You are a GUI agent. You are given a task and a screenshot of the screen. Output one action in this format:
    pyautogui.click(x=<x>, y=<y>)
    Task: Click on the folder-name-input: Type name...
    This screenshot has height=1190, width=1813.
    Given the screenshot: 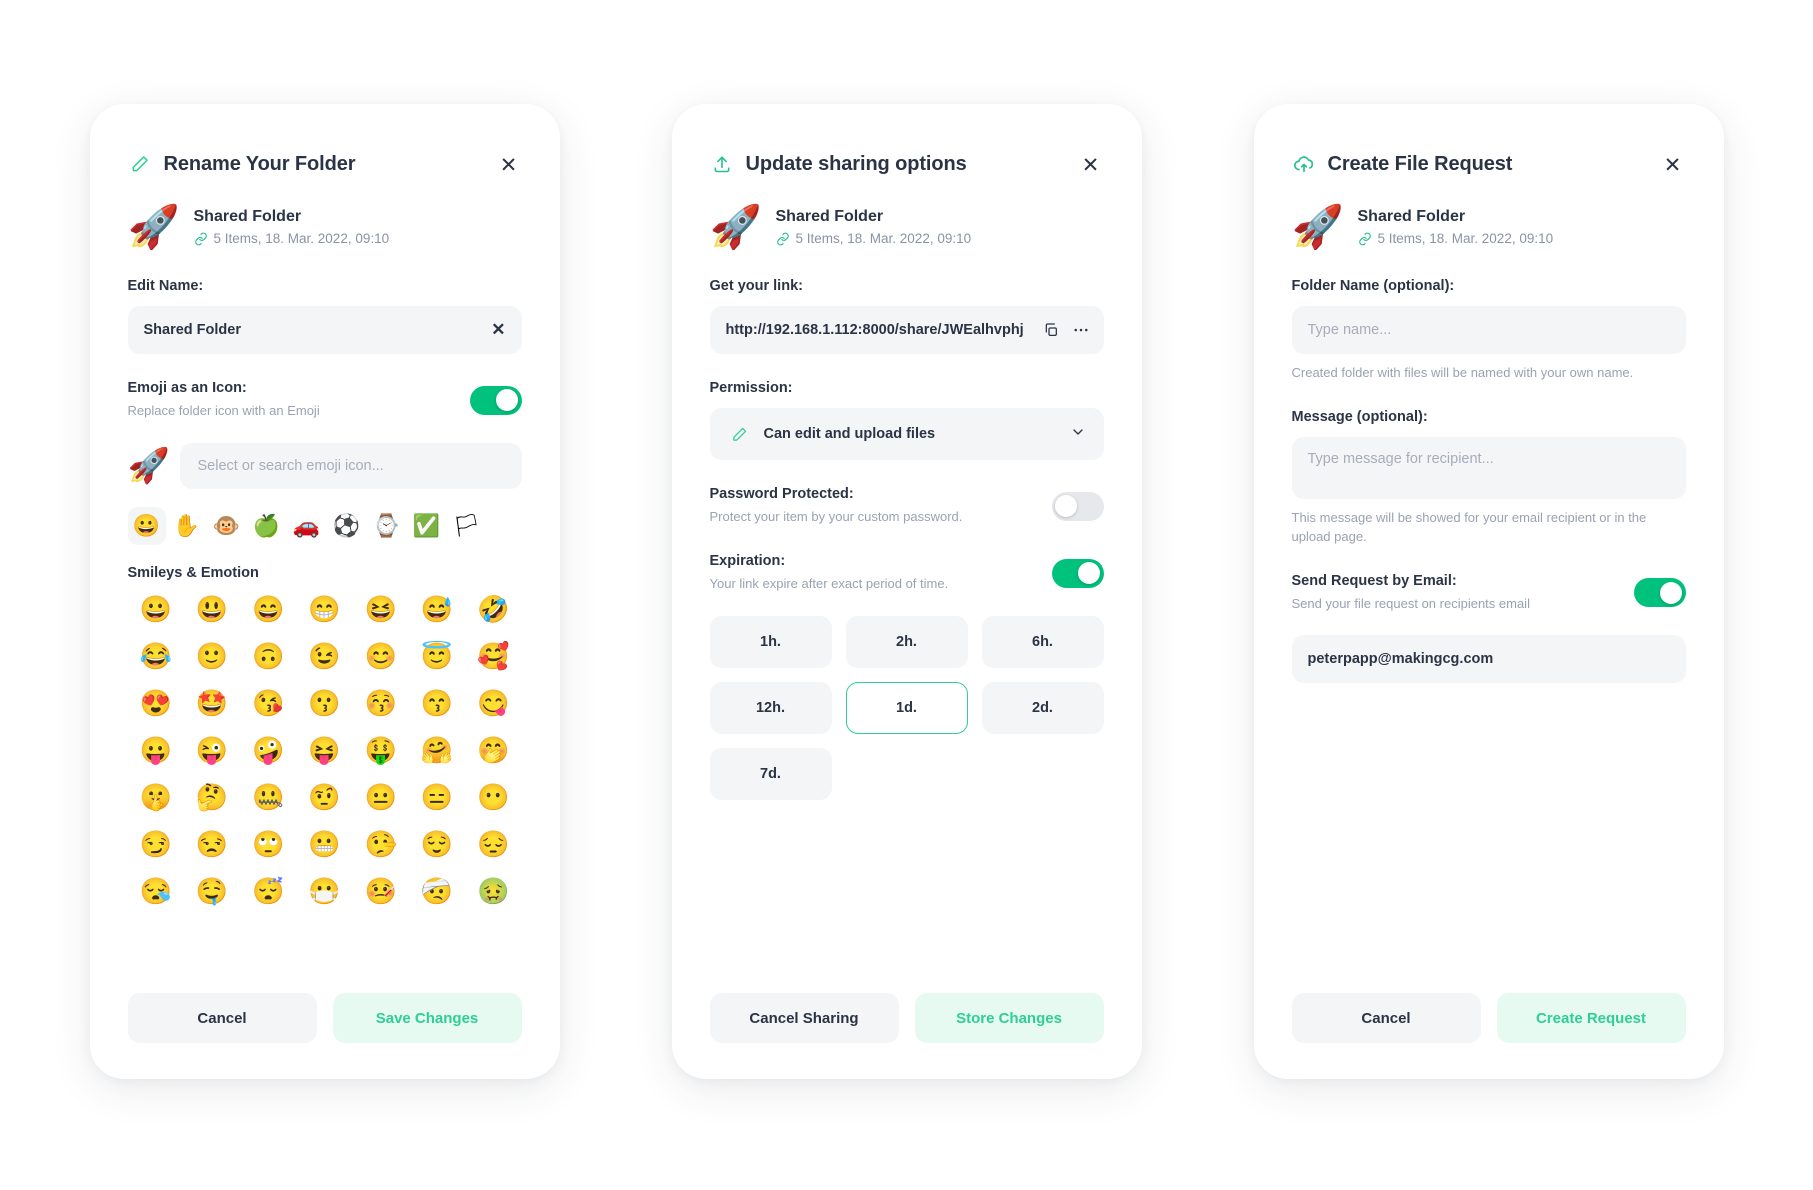 What is the action you would take?
    pyautogui.click(x=1488, y=330)
    